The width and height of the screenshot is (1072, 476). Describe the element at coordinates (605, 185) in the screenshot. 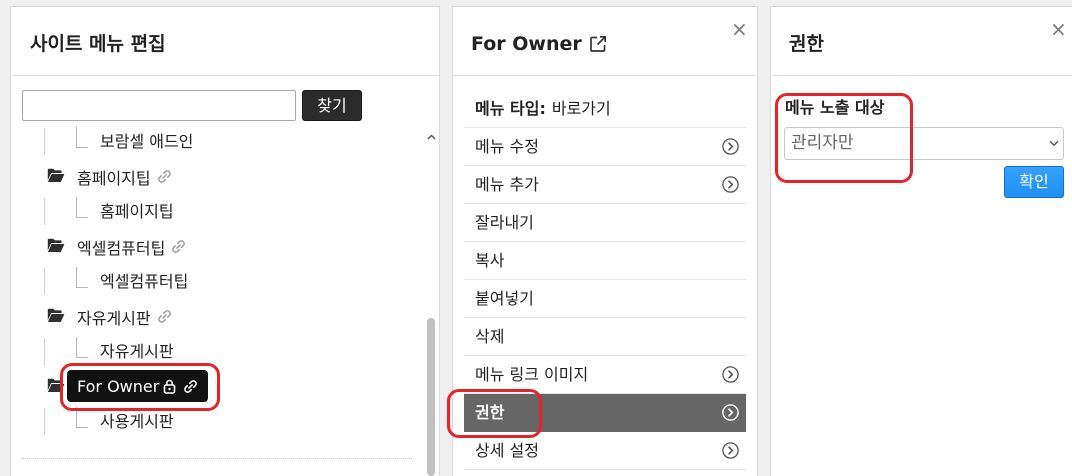

I see `menu-item-add: 메뉴 추가` at that location.